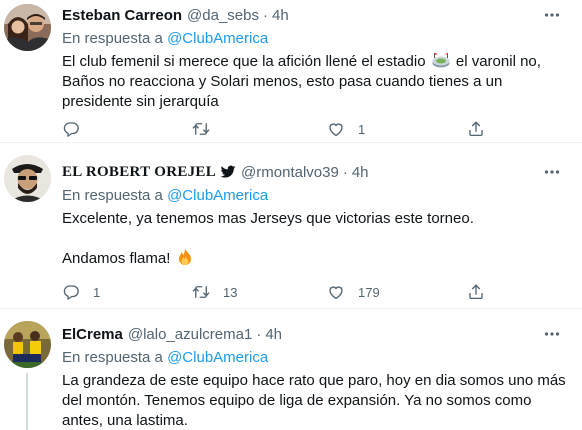 This screenshot has width=582, height=430. What do you see at coordinates (316, 15) in the screenshot?
I see `tweet-header: Esteban Carreon @da_sebs · 4h` at bounding box center [316, 15].